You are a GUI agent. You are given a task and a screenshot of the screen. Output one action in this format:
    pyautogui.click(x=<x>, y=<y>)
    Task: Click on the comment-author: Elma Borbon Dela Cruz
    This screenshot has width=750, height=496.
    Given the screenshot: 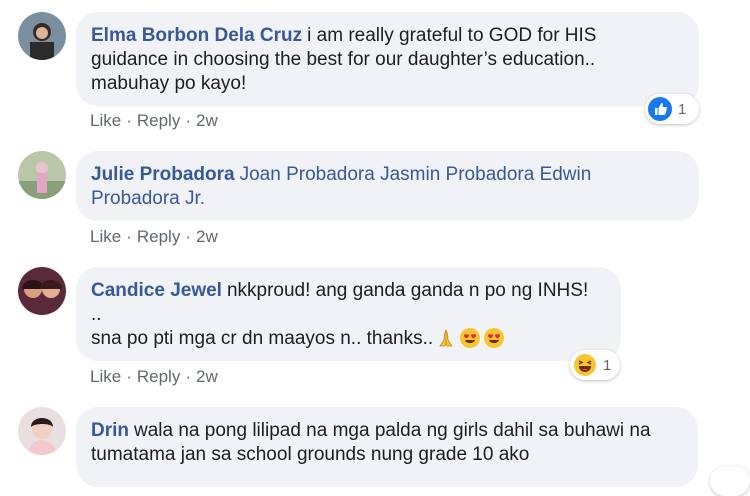 What is the action you would take?
    pyautogui.click(x=196, y=35)
    